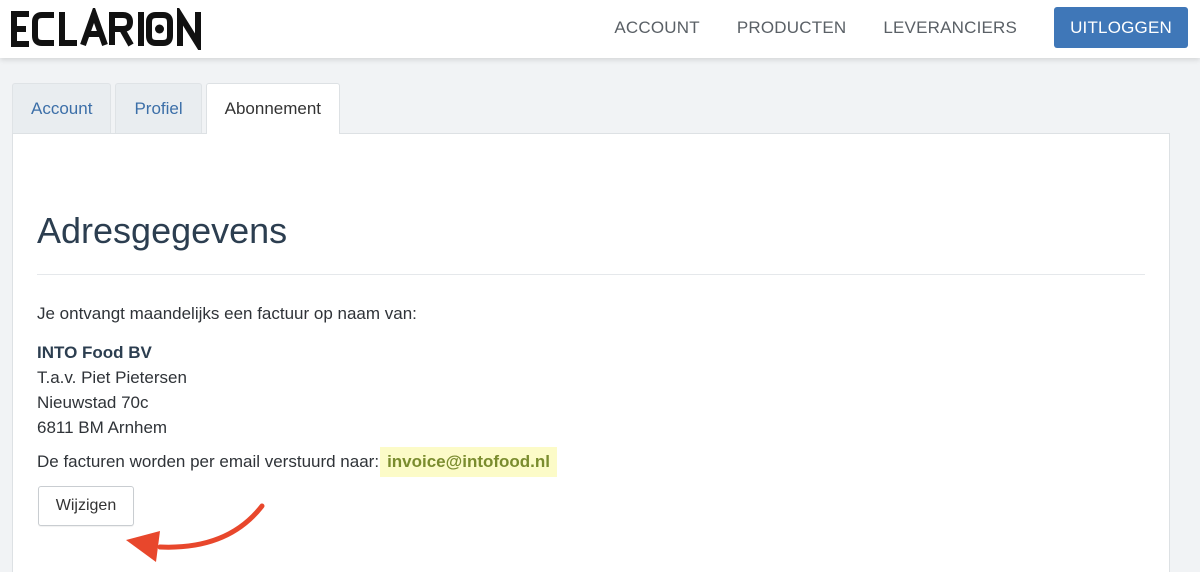  What do you see at coordinates (93, 402) in the screenshot?
I see `street-line: Nieuwstad 70c` at bounding box center [93, 402].